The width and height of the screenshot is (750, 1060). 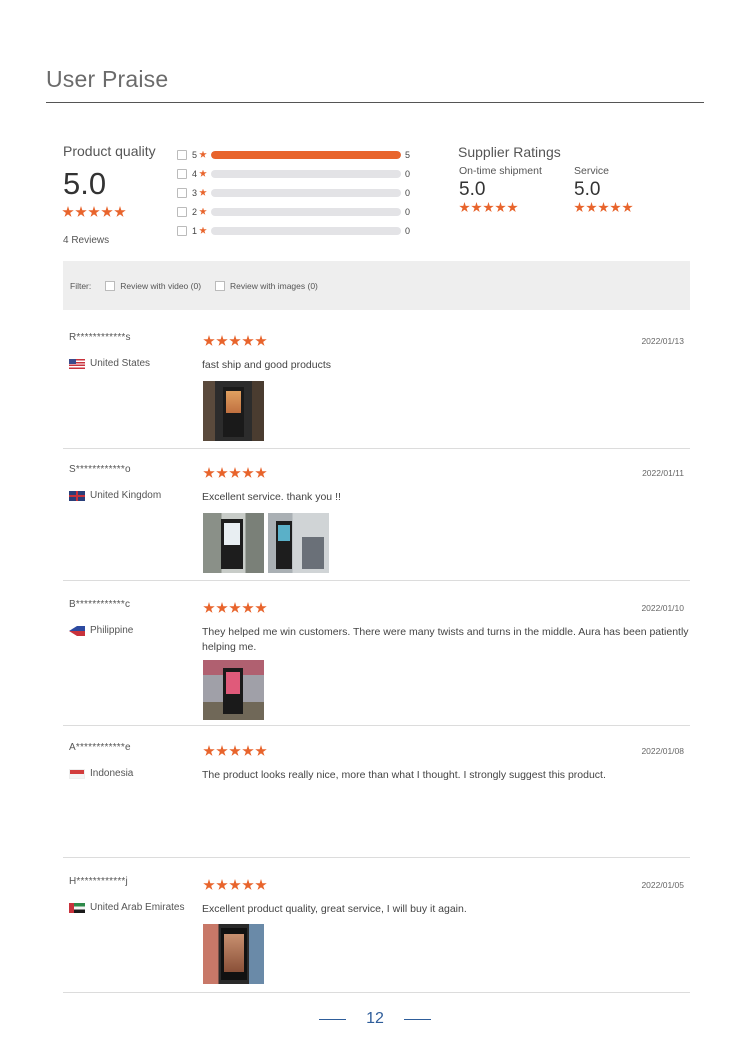 What do you see at coordinates (195, 192) in the screenshot?
I see `distribution-level: 3` at bounding box center [195, 192].